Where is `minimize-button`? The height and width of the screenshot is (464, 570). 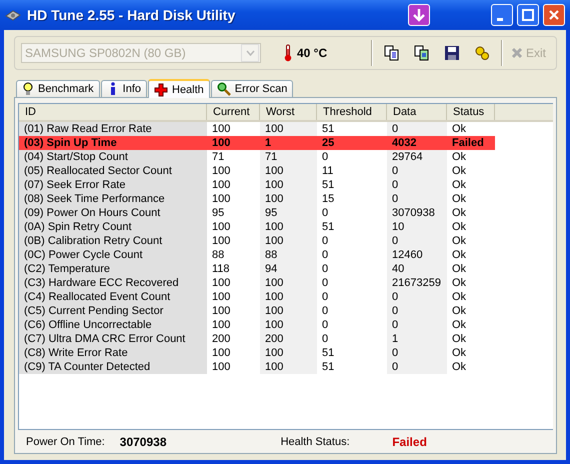 minimize-button is located at coordinates (502, 15).